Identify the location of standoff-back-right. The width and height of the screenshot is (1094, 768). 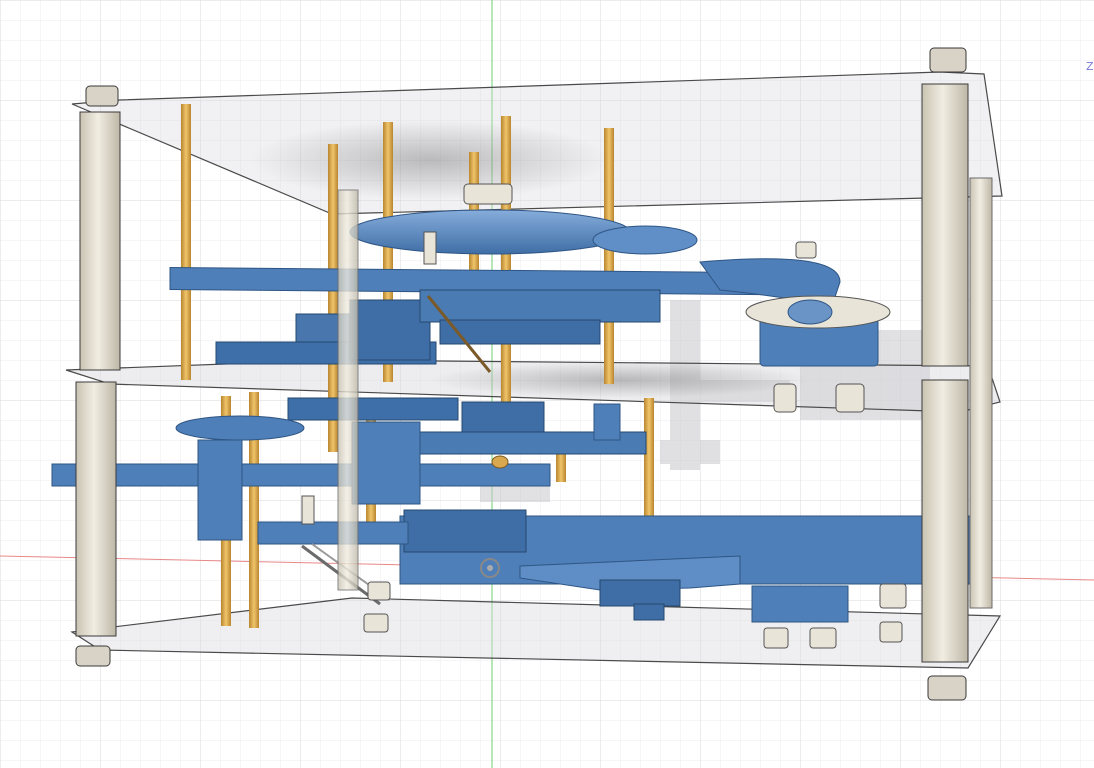
(981, 393).